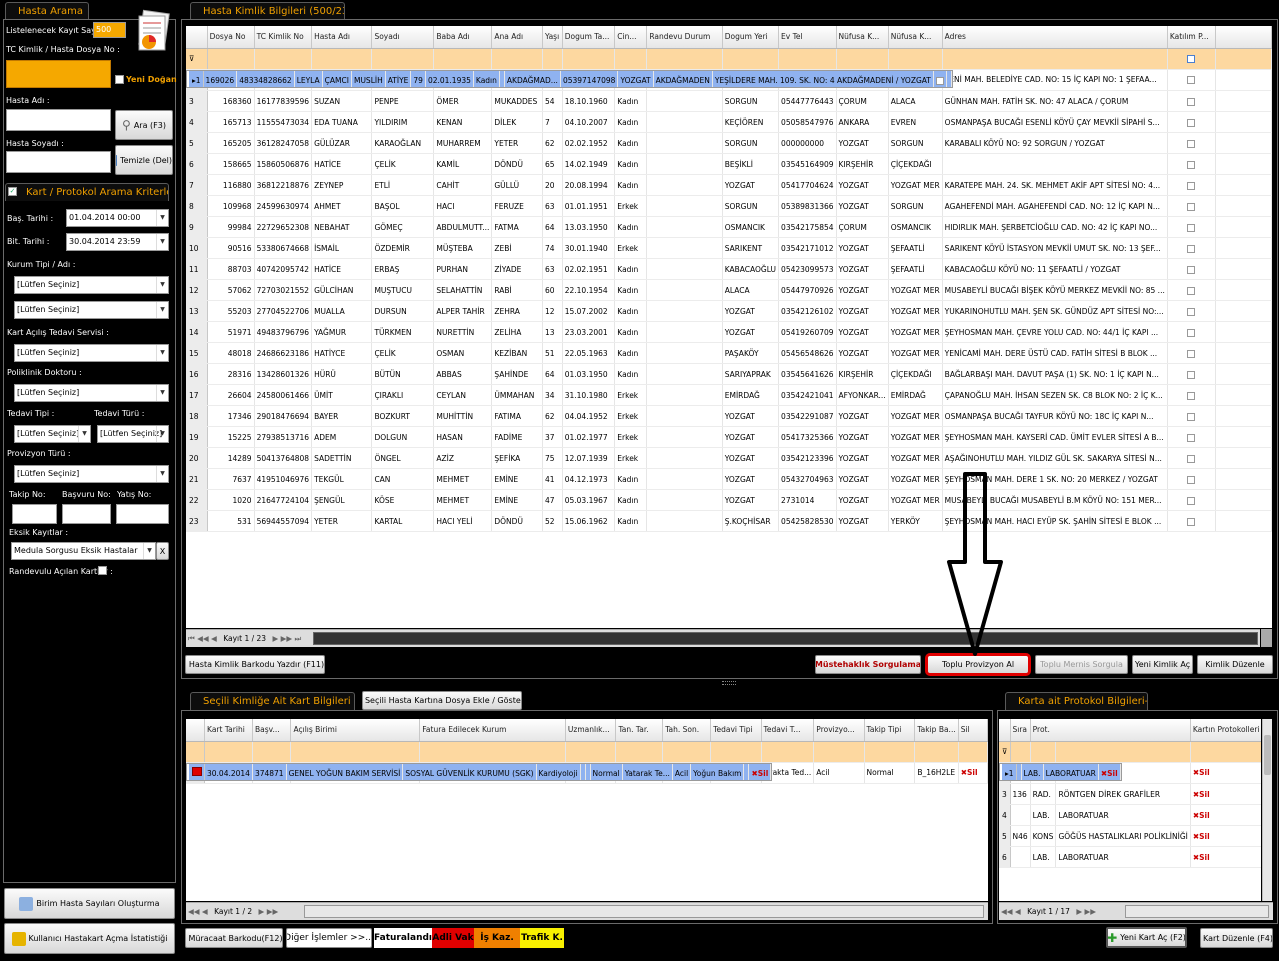  What do you see at coordinates (785, 638) in the screenshot?
I see `patient-hscrollbar` at bounding box center [785, 638].